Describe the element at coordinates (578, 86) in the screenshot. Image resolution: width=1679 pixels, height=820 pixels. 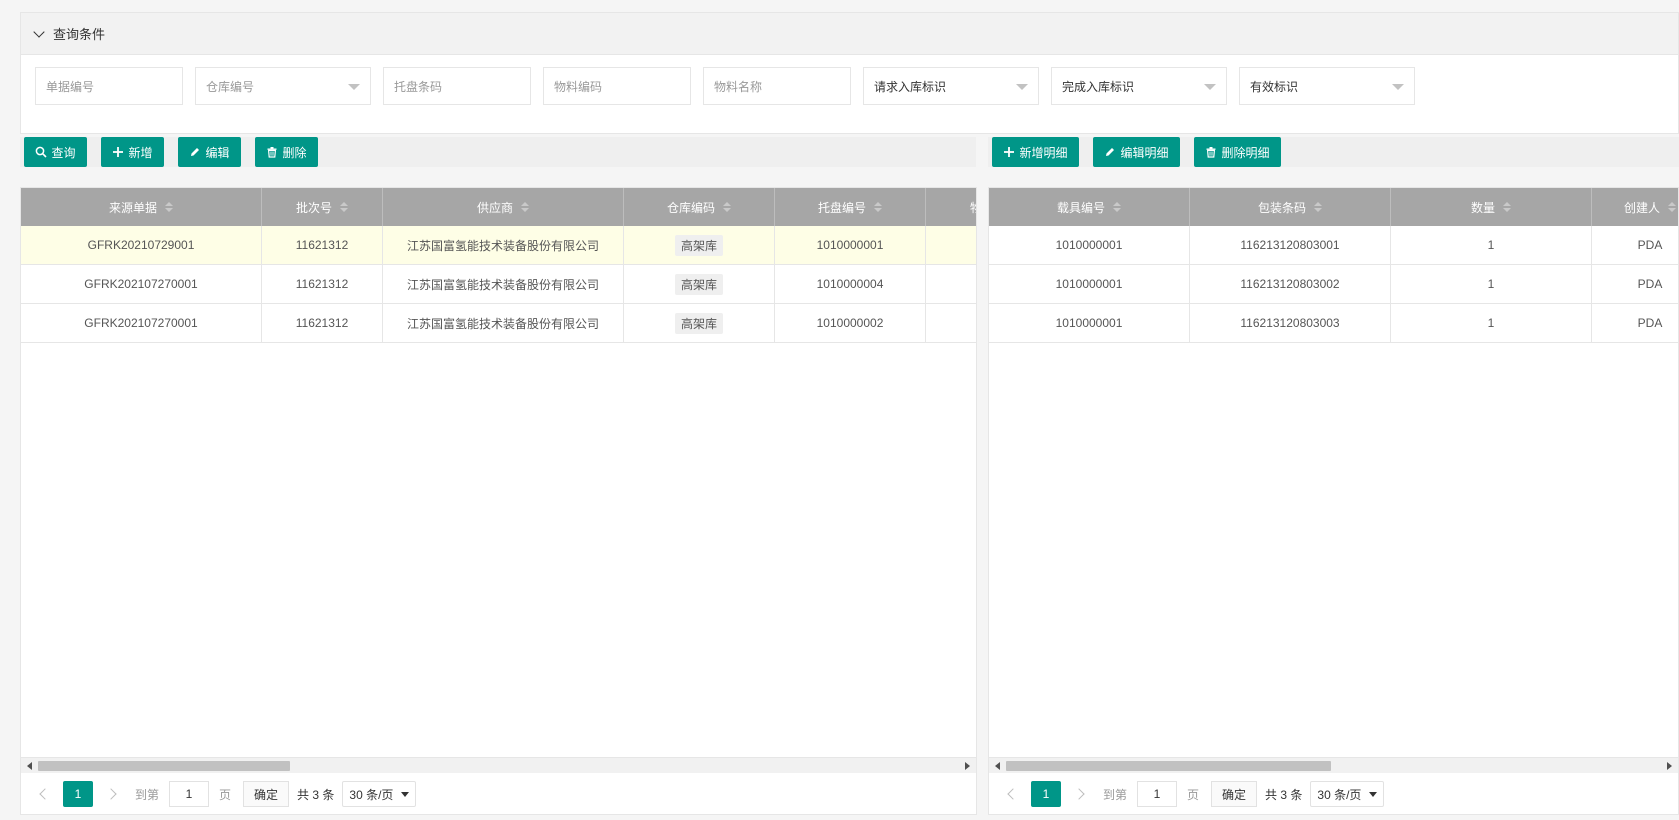
I see `material-code-placeholder: 物料编码` at that location.